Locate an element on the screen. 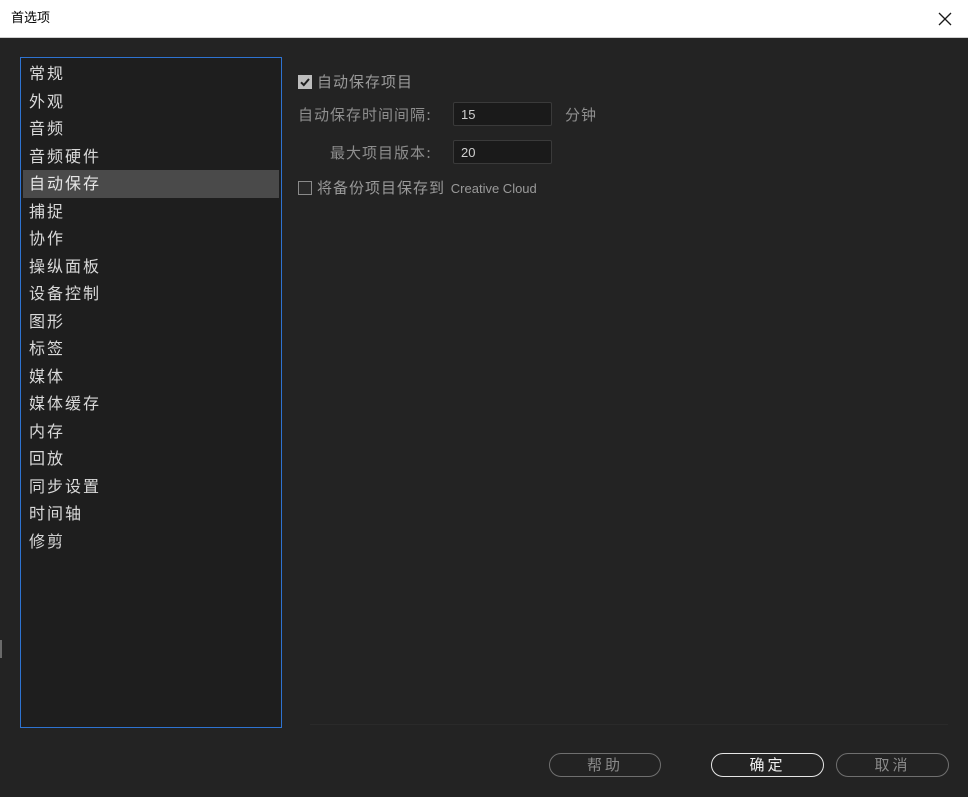  window-title: 首选项 is located at coordinates (31, 18).